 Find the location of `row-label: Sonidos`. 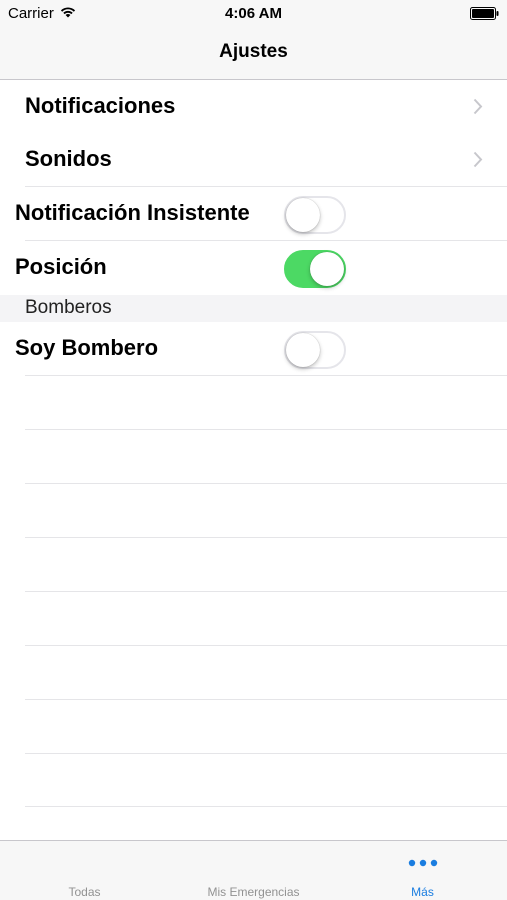

row-label: Sonidos is located at coordinates (68, 158).